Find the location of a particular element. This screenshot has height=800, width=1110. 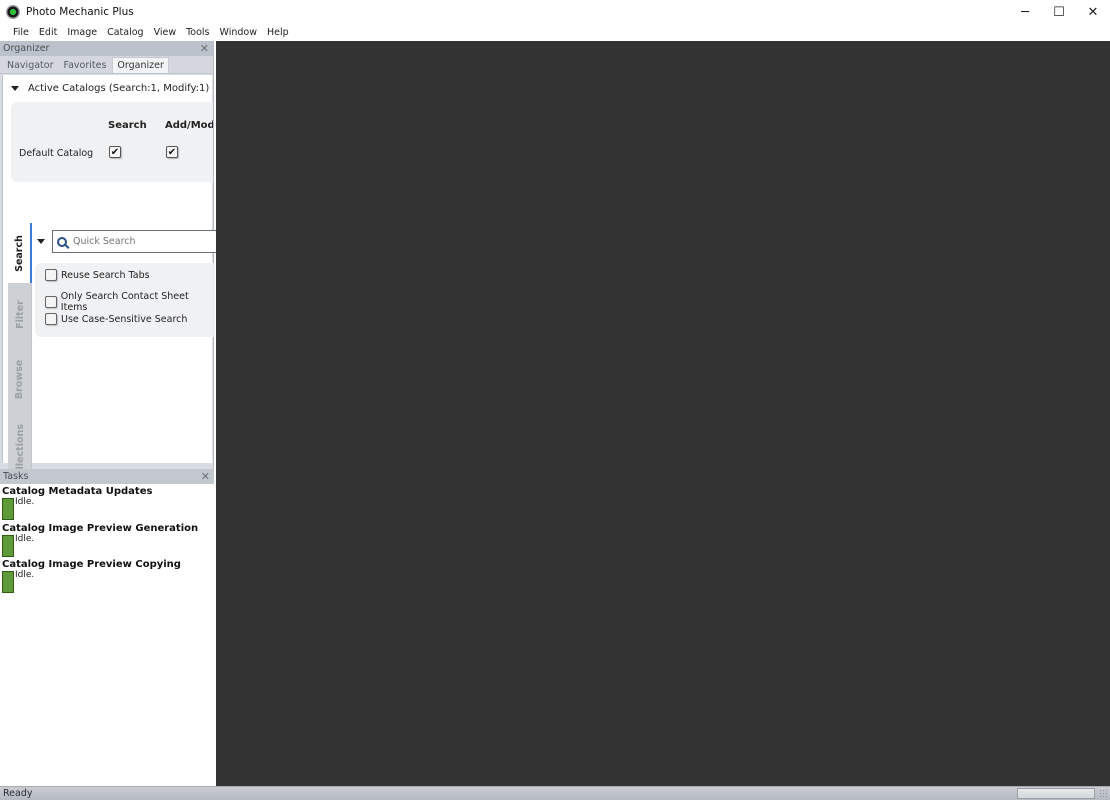

search-icon is located at coordinates (62, 241).